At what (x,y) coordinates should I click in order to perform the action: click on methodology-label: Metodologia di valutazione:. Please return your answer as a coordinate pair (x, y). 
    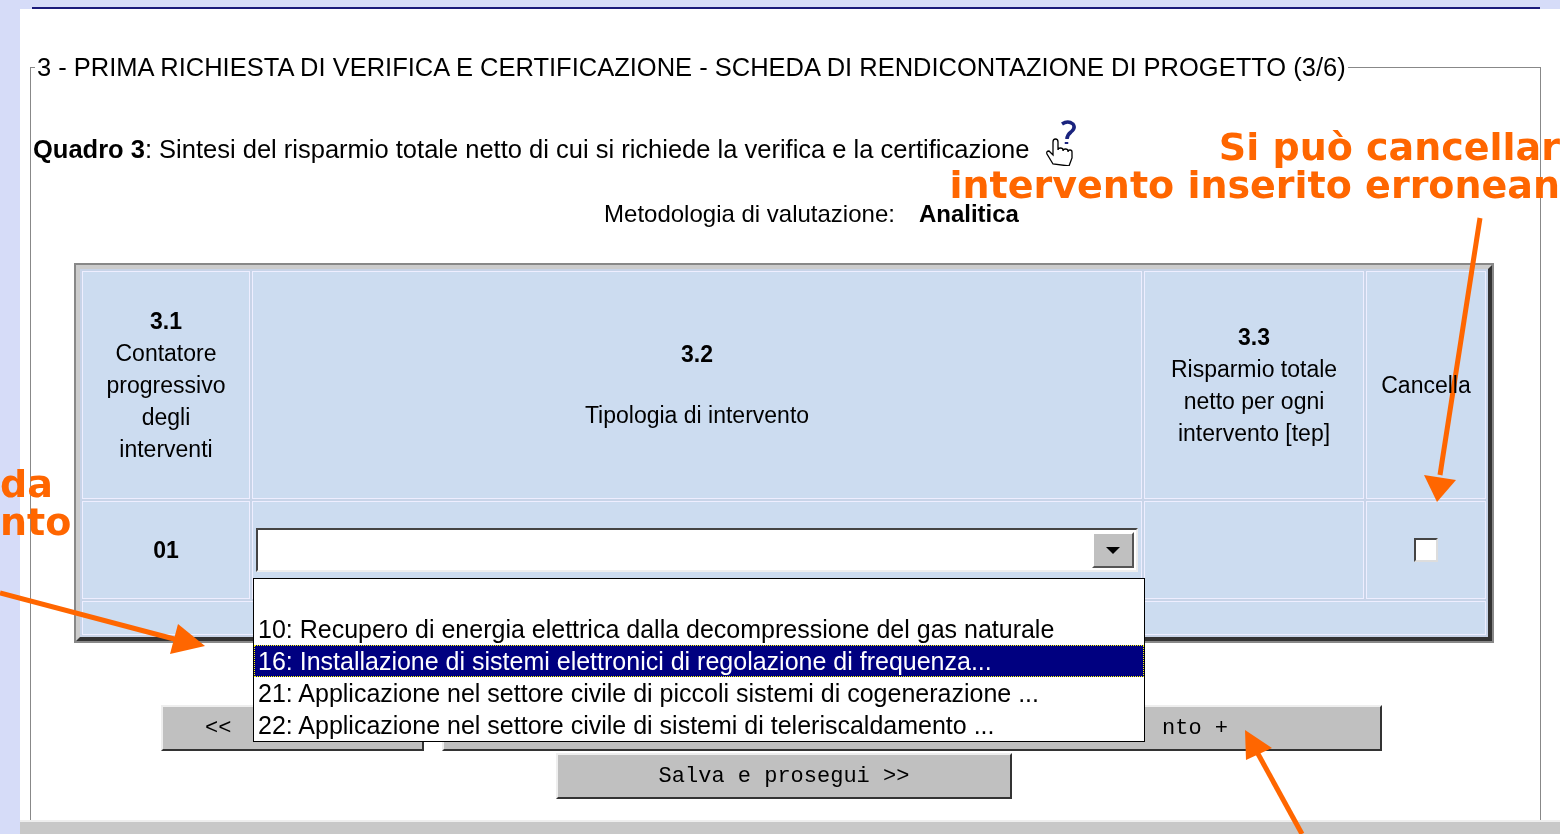
    Looking at the image, I should click on (749, 213).